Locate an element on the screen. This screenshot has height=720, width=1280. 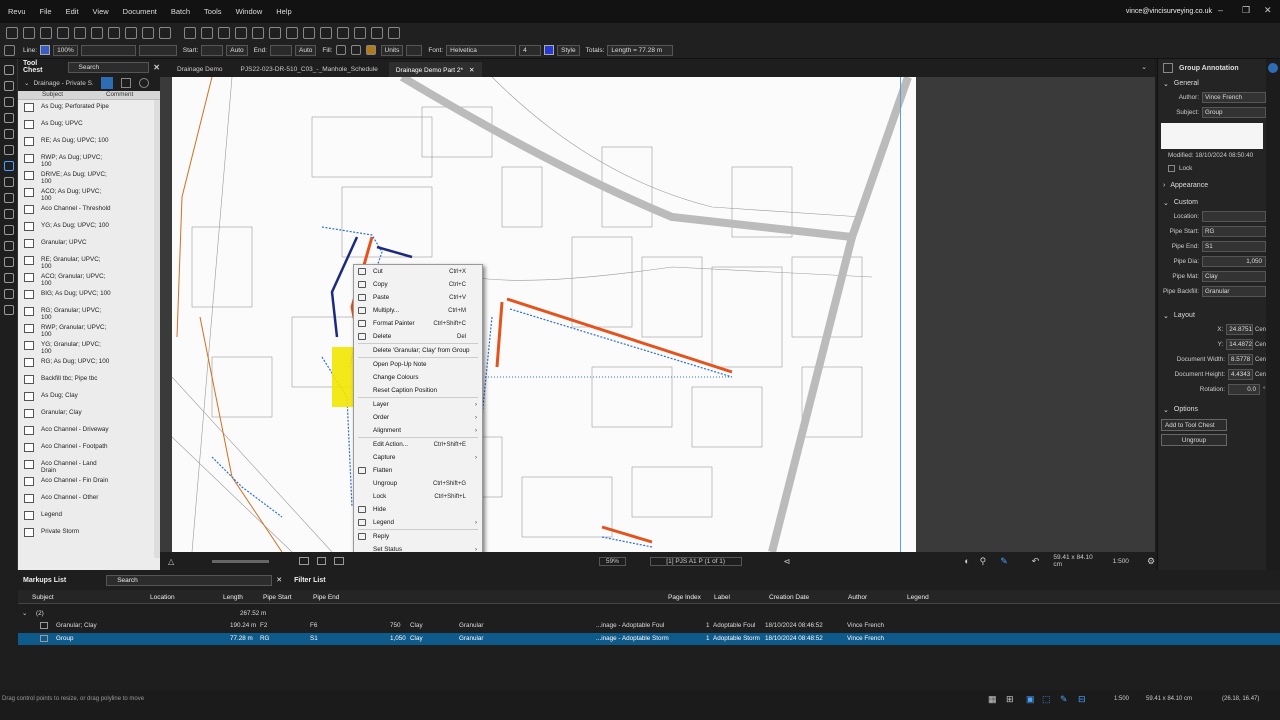
brush-icon is located at coordinates (8, 310).